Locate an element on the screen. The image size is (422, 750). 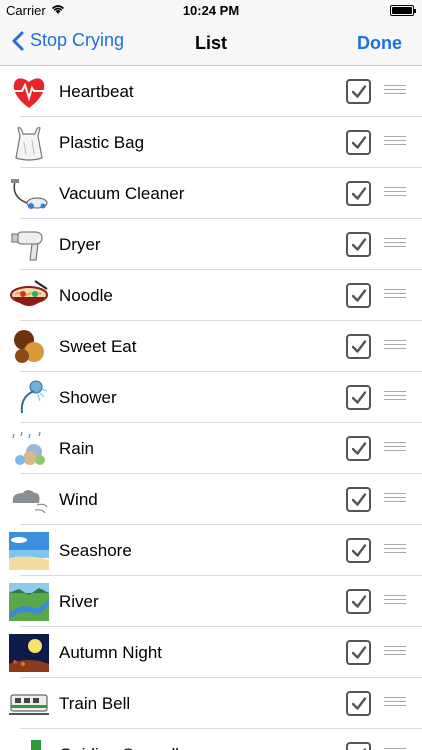
back-button: Stop Crying is located at coordinates (68, 40).